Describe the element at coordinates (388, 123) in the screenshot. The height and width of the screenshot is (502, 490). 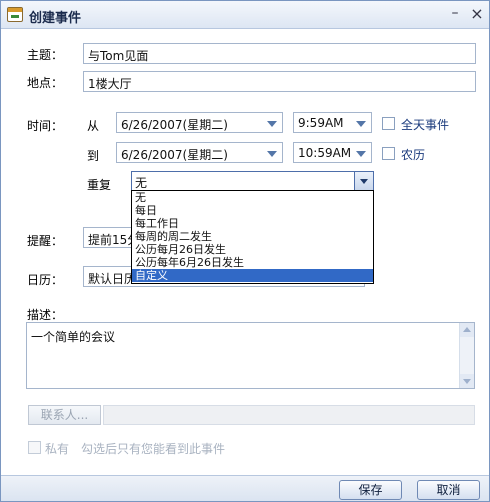
I see `all-day-checkbox` at that location.